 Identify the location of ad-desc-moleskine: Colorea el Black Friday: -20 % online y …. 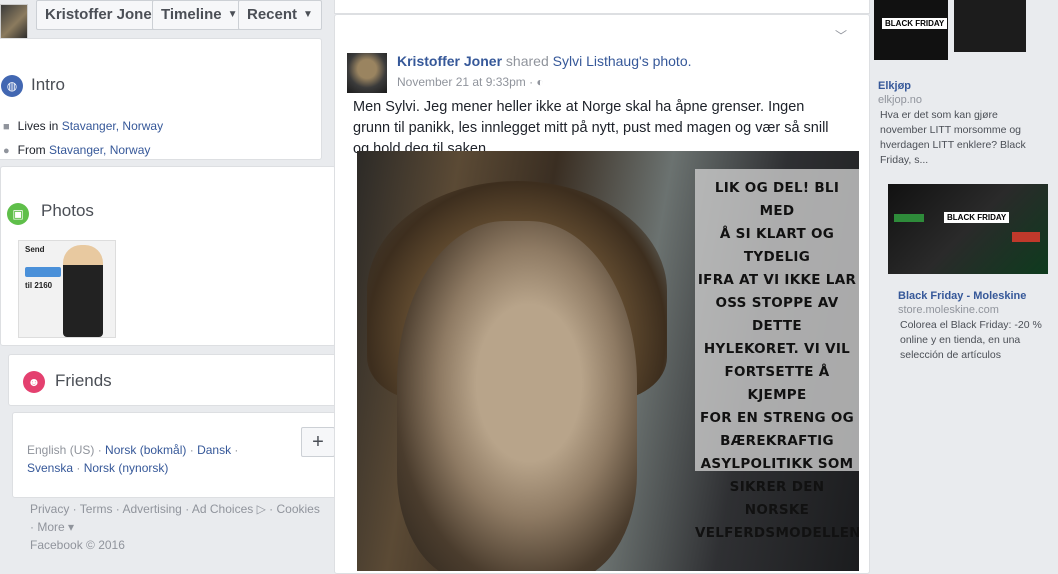
(971, 340).